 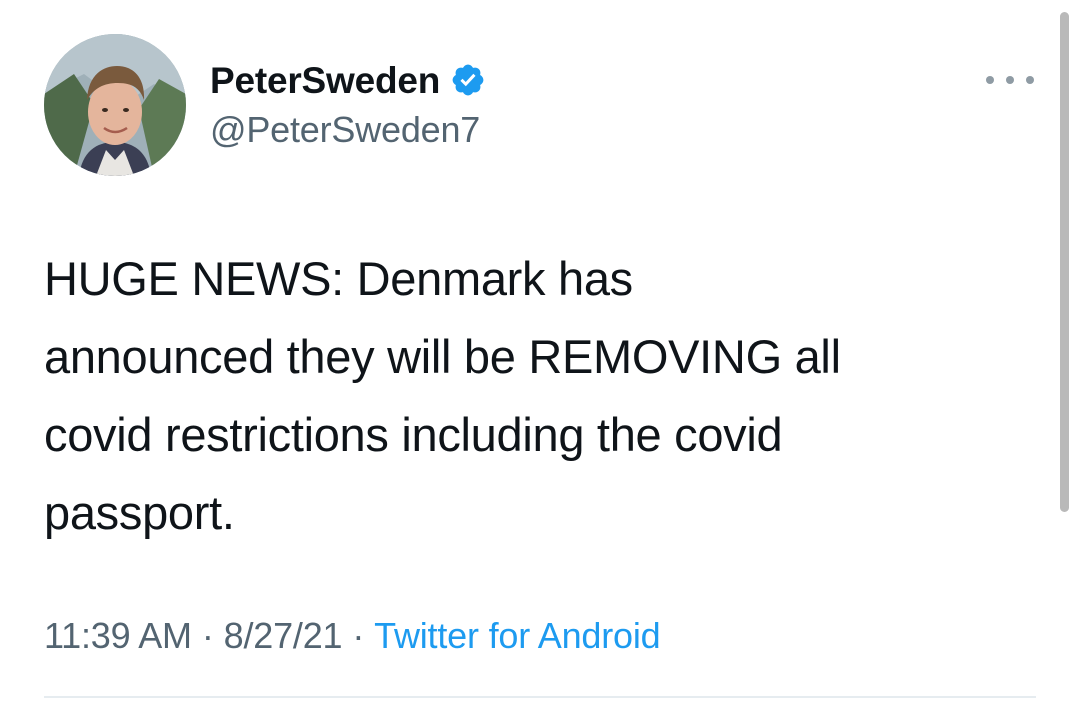 I want to click on avatar, so click(x=115, y=105).